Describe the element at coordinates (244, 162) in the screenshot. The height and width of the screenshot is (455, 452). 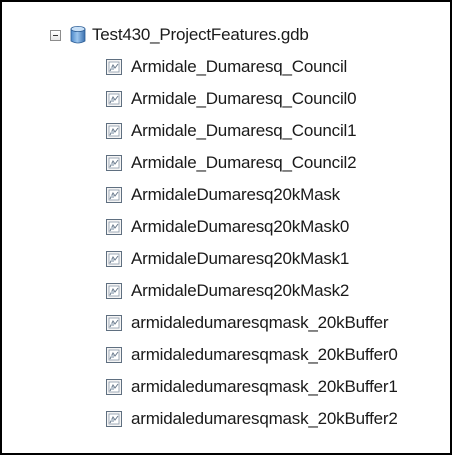
I see `tree-node-label: Armidale_Dumaresq_Council2` at that location.